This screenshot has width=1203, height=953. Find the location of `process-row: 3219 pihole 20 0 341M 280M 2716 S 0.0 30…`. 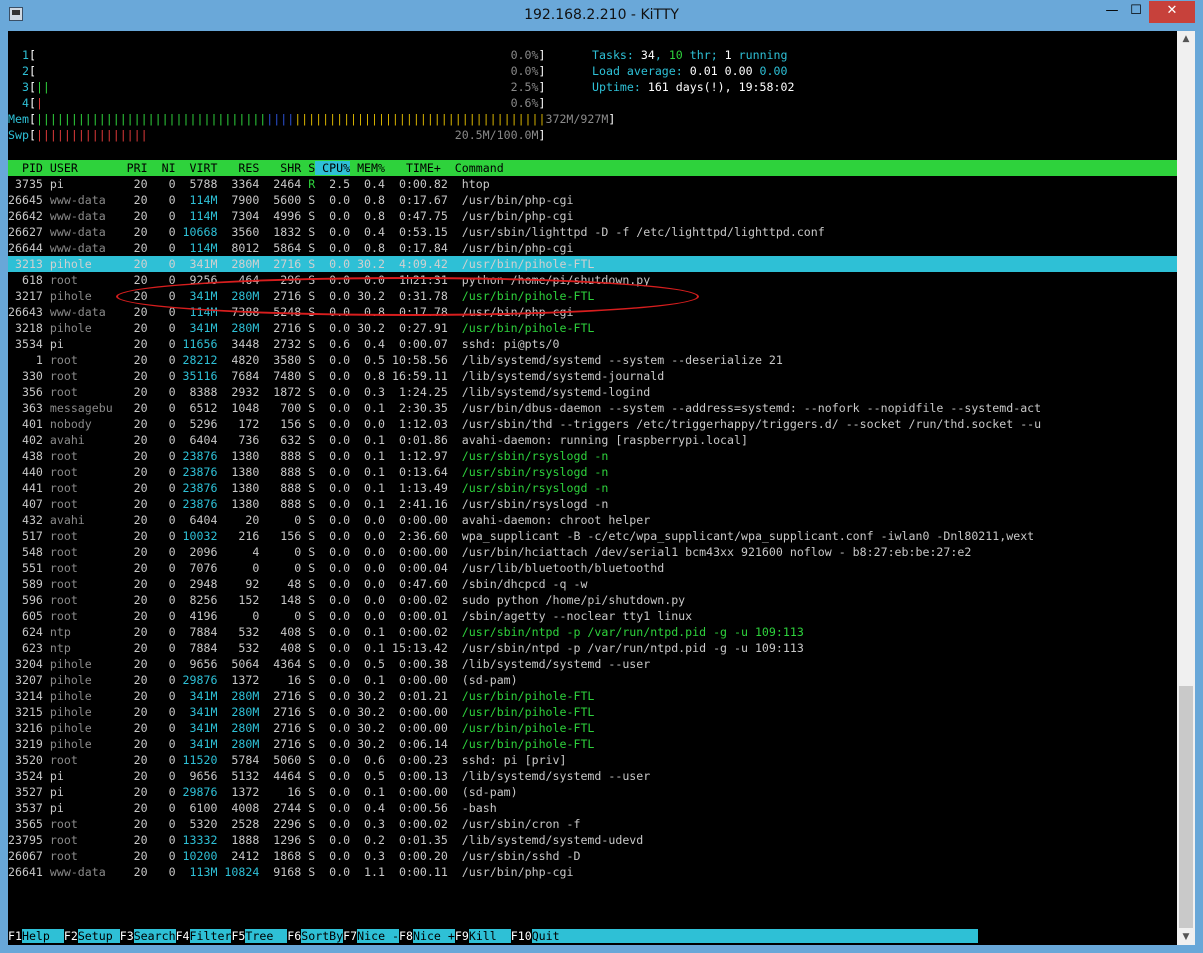

process-row: 3219 pihole 20 0 341M 280M 2716 S 0.0 30… is located at coordinates (592, 744).